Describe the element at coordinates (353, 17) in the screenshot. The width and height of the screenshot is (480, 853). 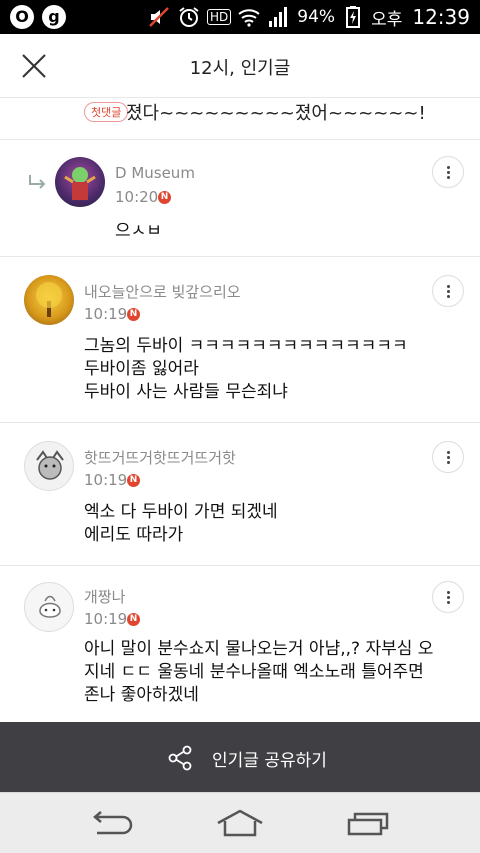
I see `battery-charging-icon` at that location.